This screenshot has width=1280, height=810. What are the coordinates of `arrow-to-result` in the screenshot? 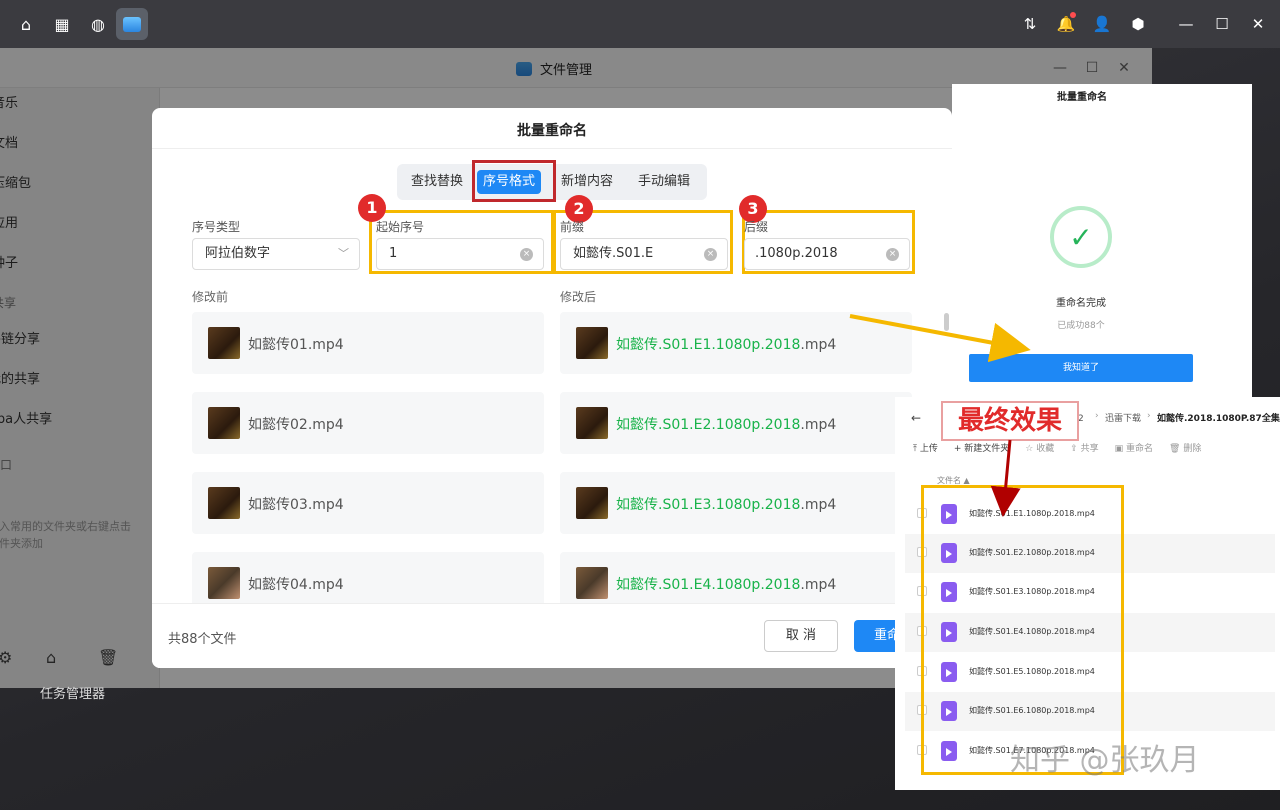 It's located at (1005, 478).